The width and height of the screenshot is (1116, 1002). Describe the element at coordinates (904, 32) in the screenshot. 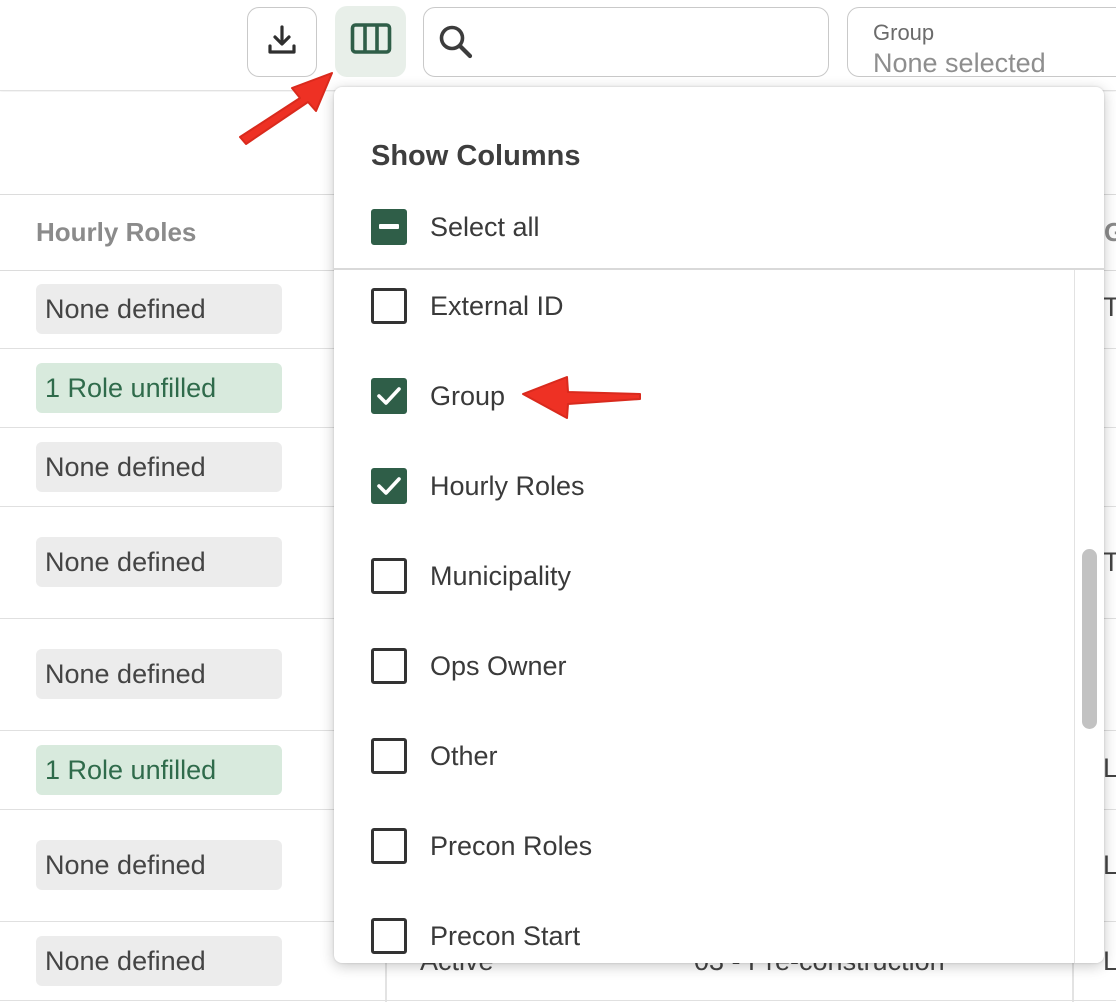

I see `group-filter-label: Group` at that location.